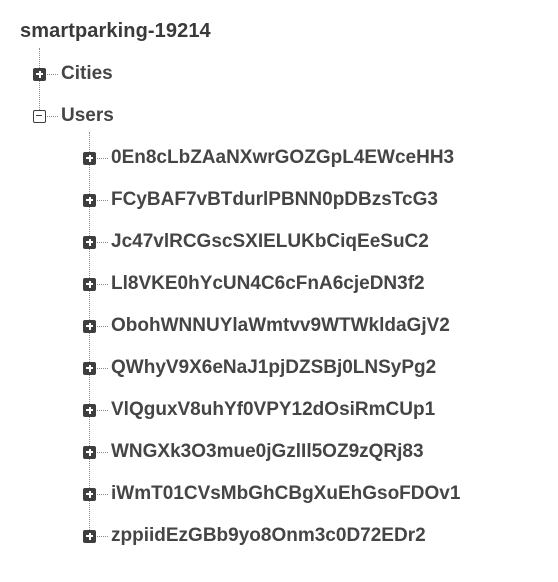  What do you see at coordinates (87, 73) in the screenshot?
I see `tree-node-label-cities: Cities` at bounding box center [87, 73].